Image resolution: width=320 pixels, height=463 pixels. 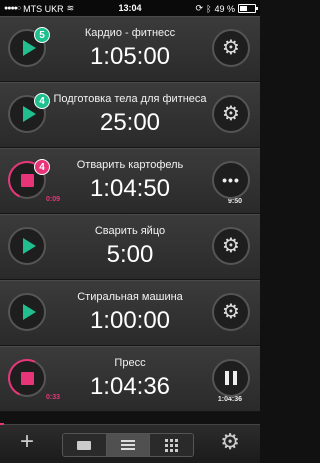 I want to click on card-view-button, so click(x=85, y=445).